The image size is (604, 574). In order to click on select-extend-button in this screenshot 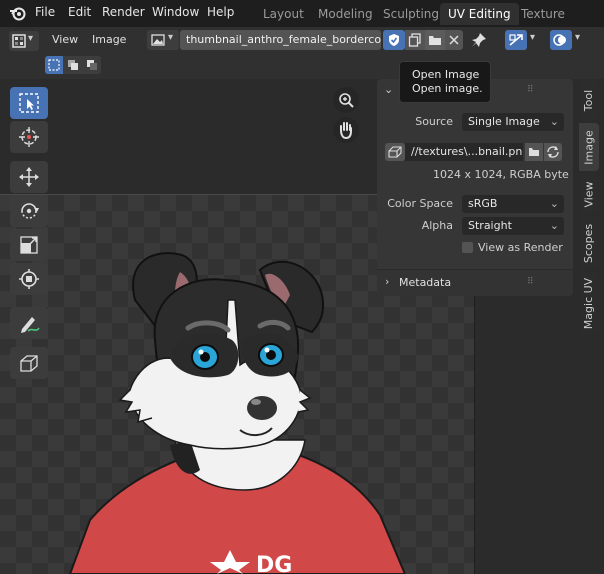, I will do `click(73, 65)`.